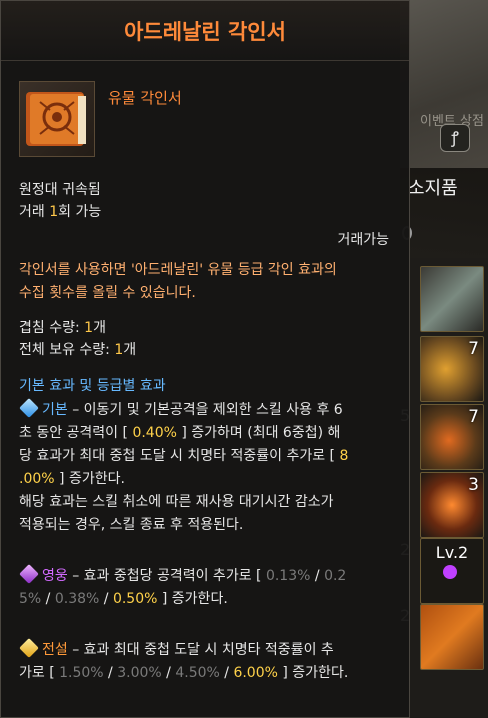  I want to click on inventory-header: 소지품, so click(444, 213).